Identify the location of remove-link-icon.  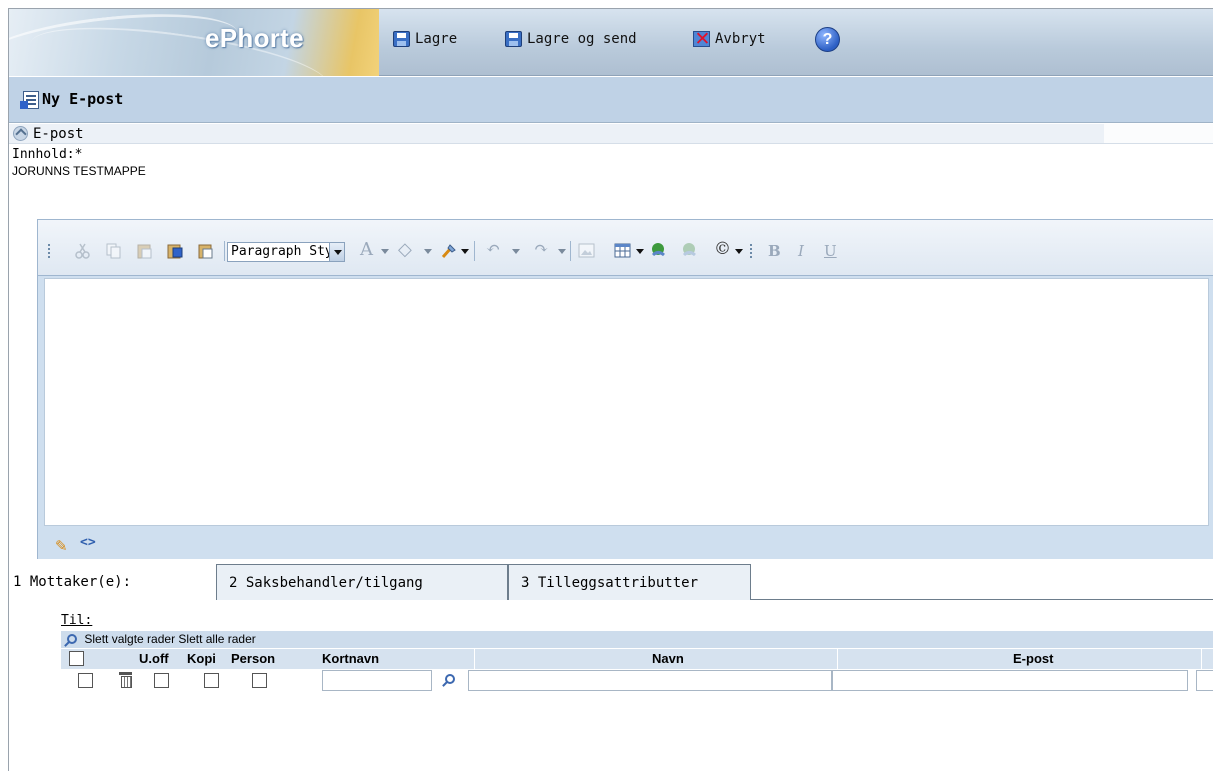
(689, 250).